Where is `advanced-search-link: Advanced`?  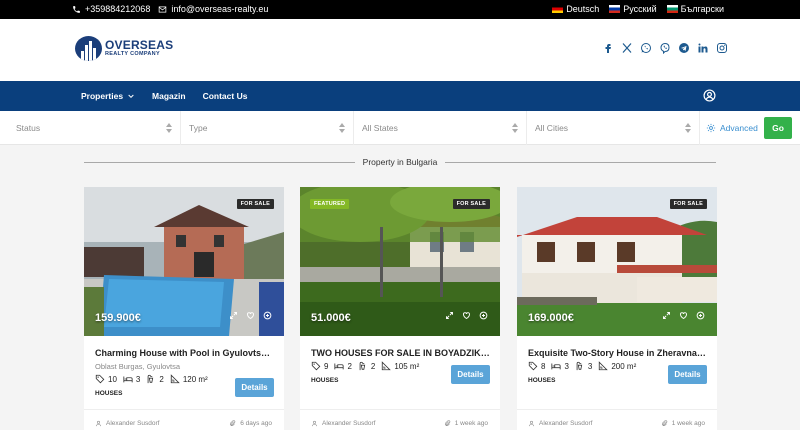 advanced-search-link: Advanced is located at coordinates (732, 128).